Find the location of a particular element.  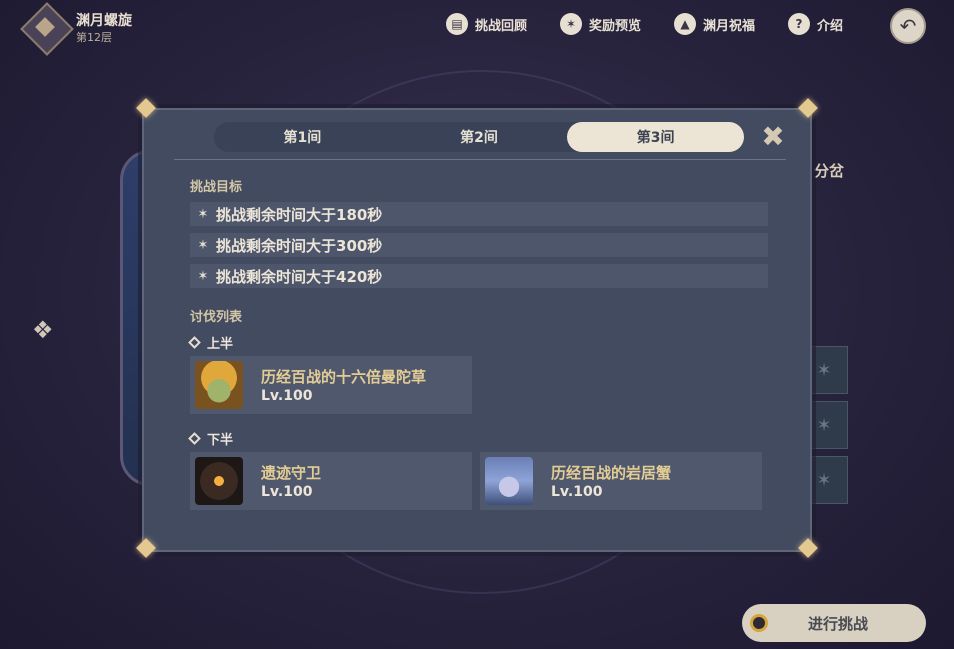

first-half-text: 上半 is located at coordinates (220, 344).